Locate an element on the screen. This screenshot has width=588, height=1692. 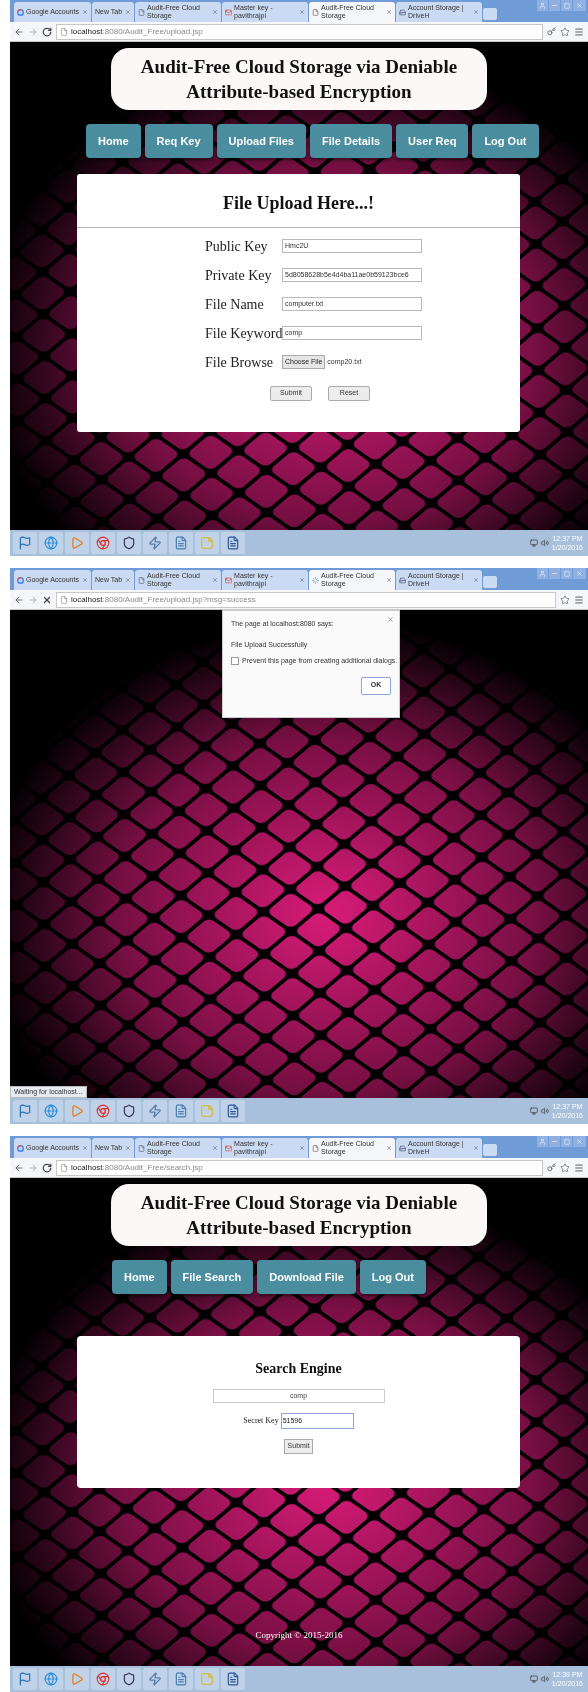
address-field: localhost:8080/Audit_Free/upload.jsp is located at coordinates (299, 31).